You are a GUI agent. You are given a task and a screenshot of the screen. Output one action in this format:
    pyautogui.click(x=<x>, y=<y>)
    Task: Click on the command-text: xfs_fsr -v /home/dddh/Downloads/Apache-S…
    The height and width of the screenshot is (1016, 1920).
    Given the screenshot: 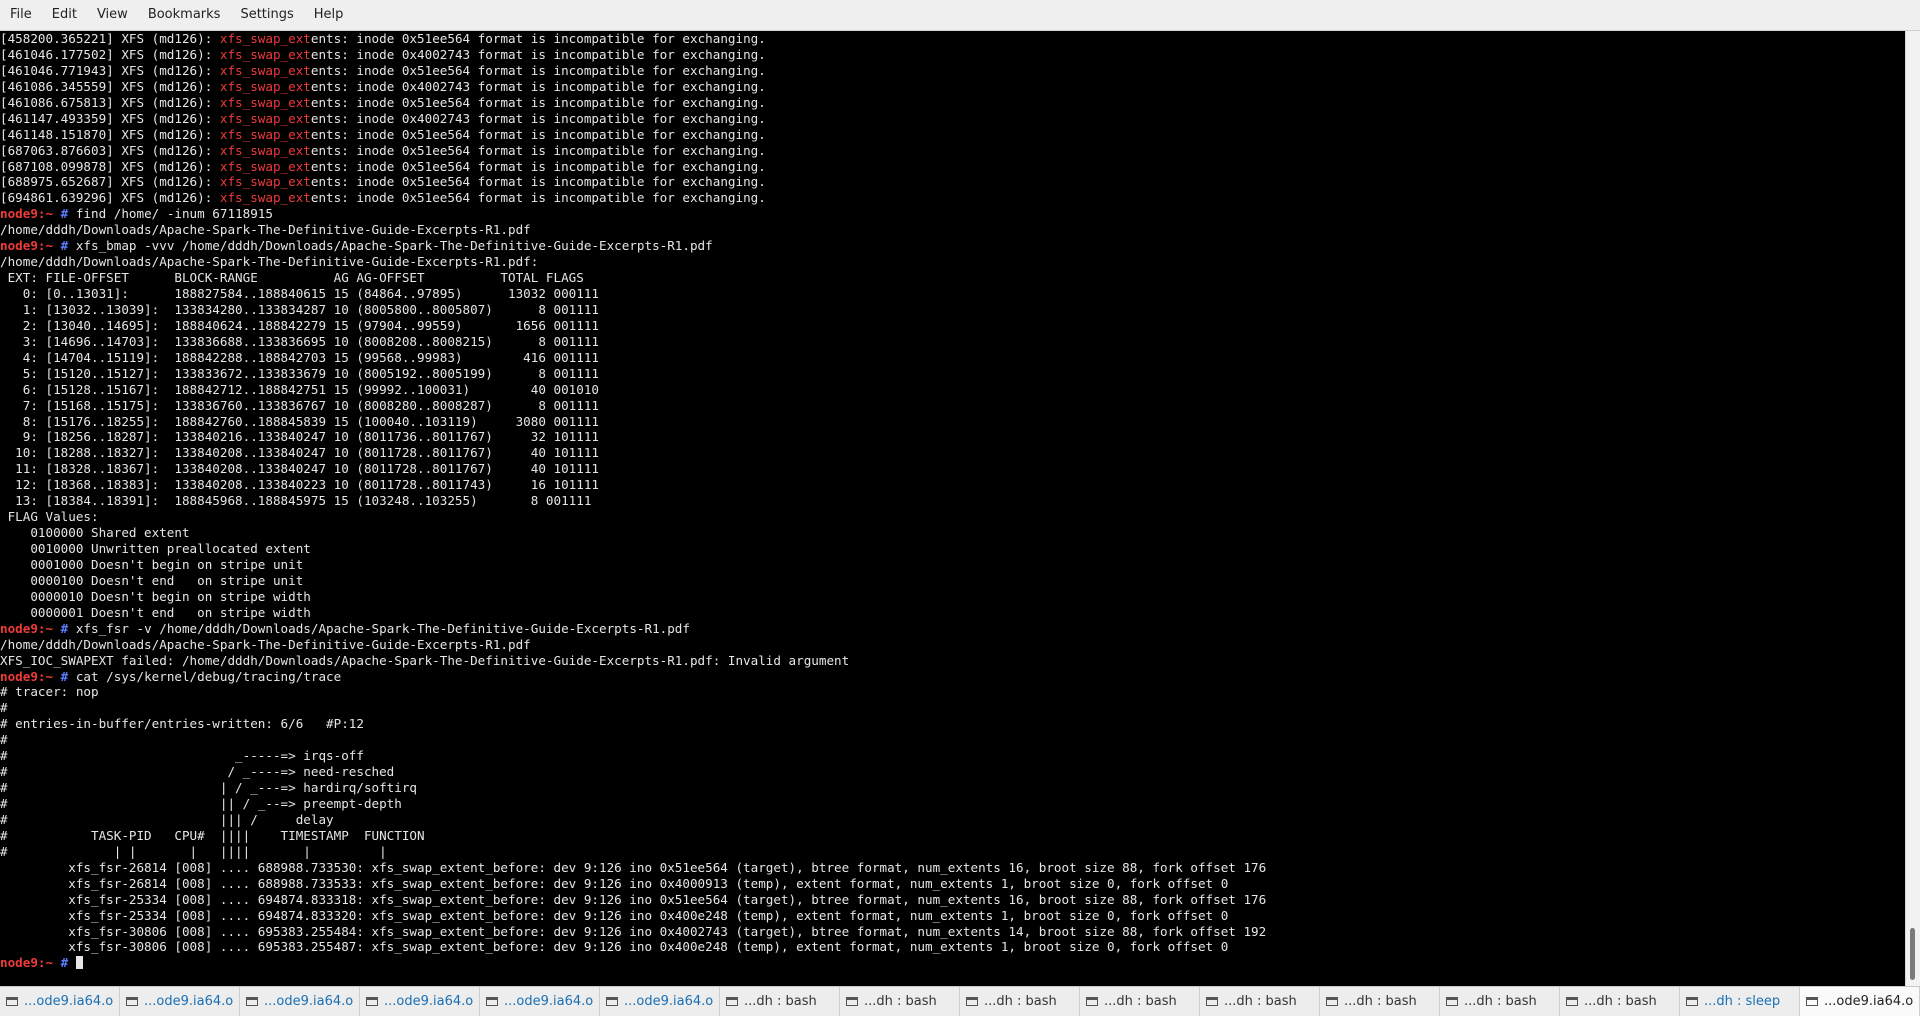 What is the action you would take?
    pyautogui.click(x=382, y=628)
    